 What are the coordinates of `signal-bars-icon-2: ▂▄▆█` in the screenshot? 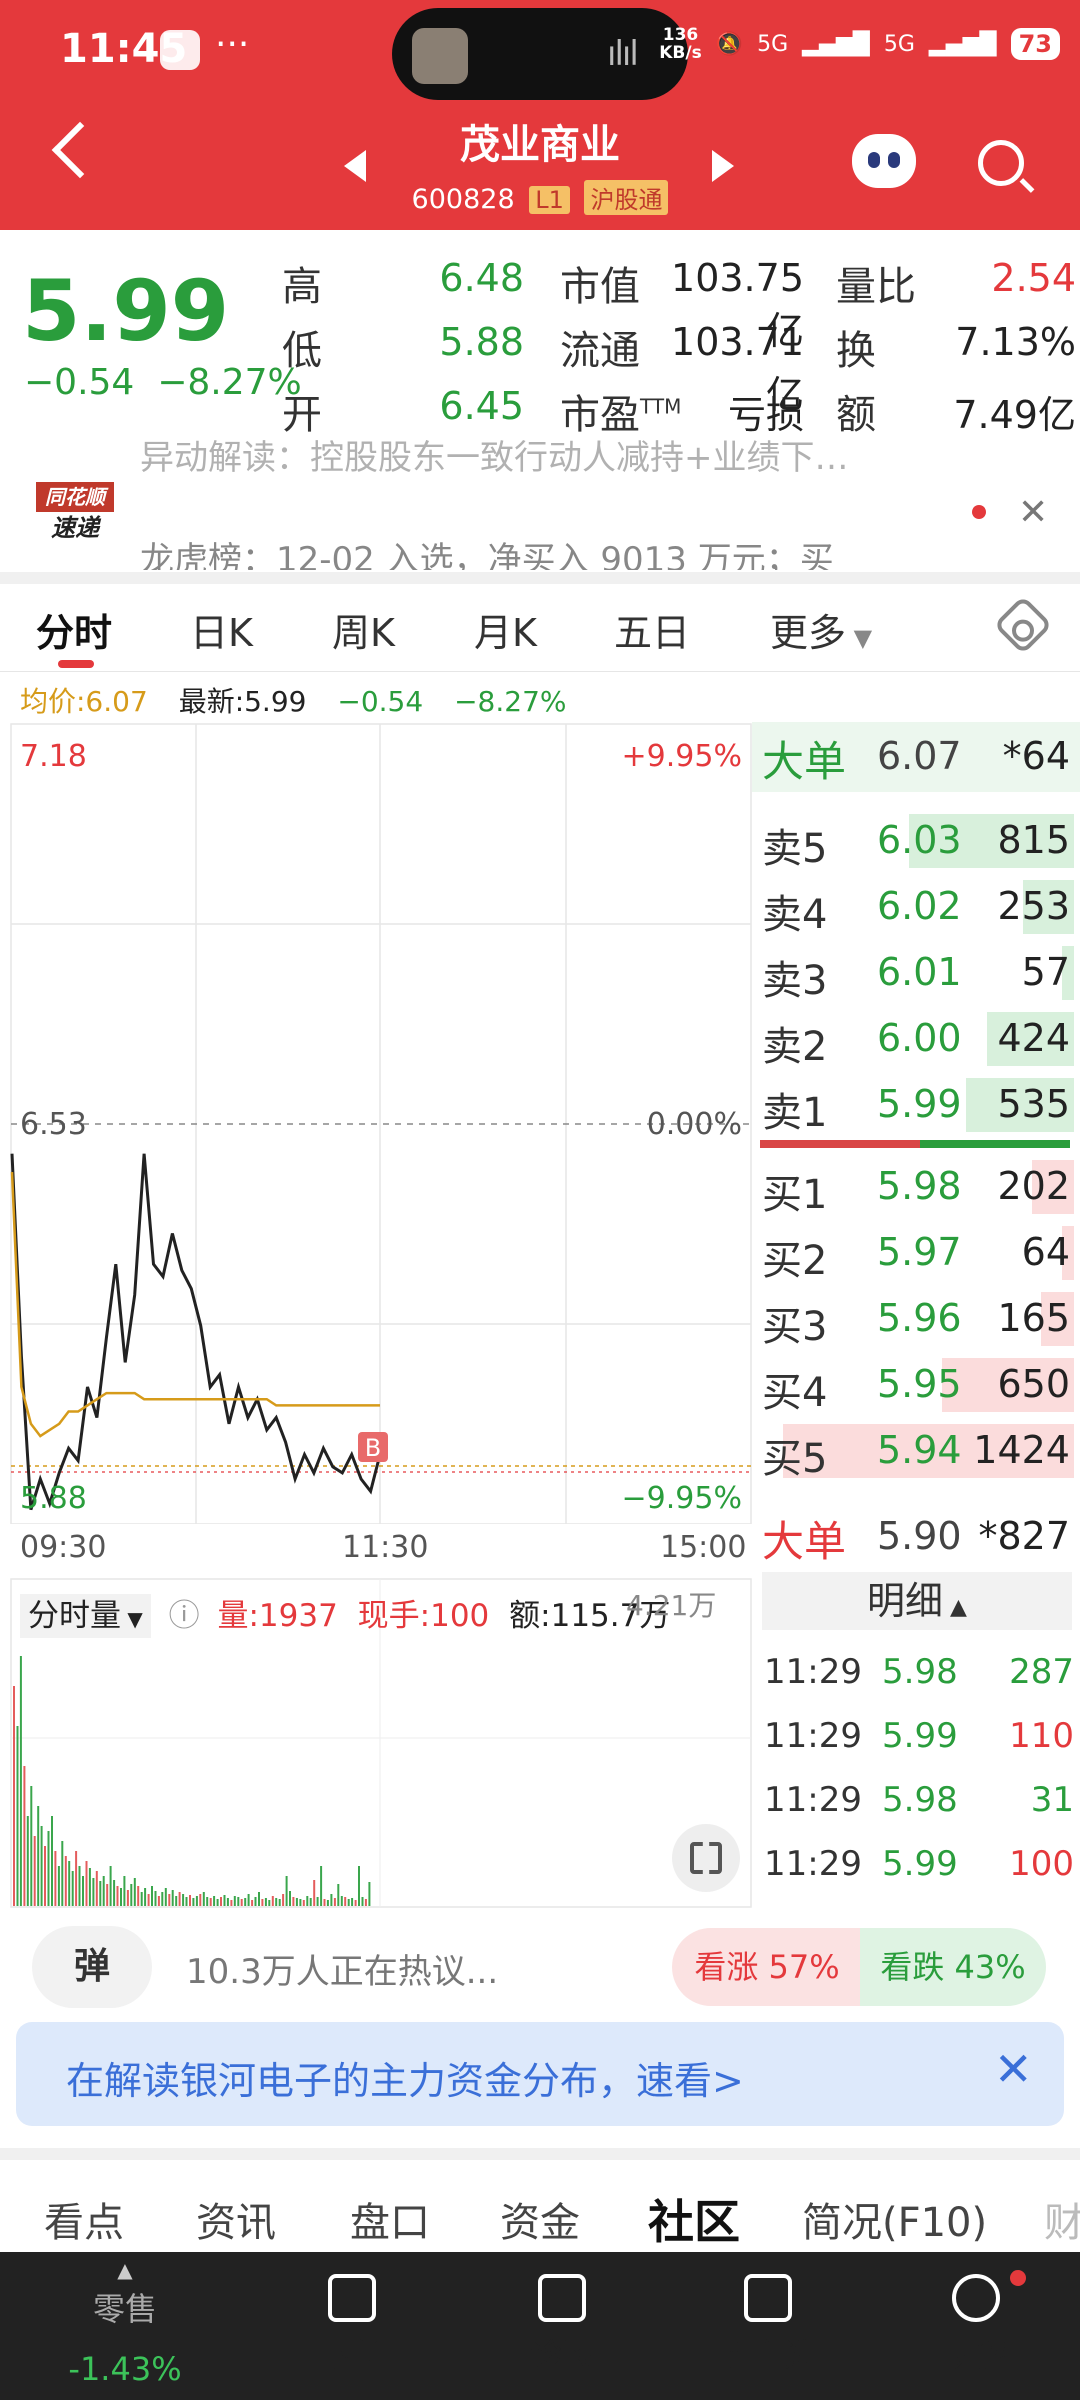 It's located at (962, 44).